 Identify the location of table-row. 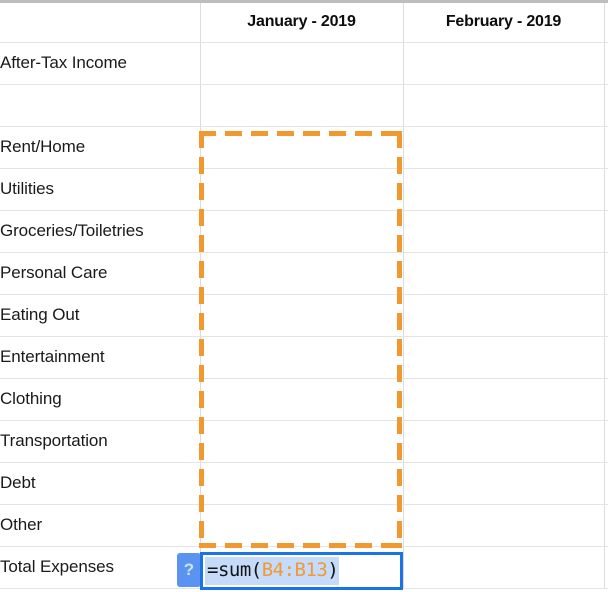
(304, 105).